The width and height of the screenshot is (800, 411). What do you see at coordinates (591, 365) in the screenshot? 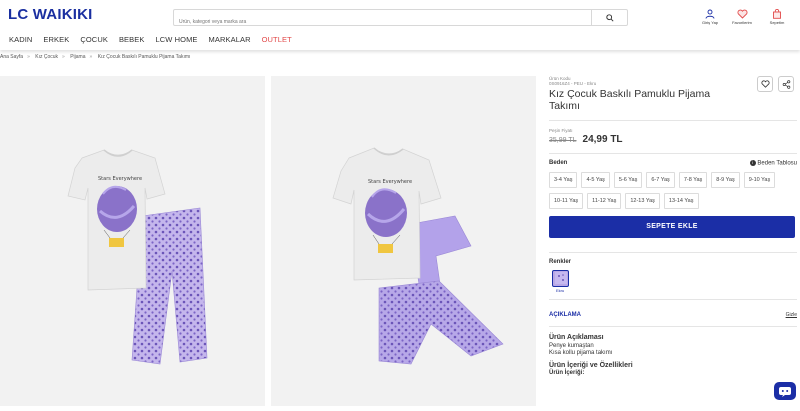
I see `content-title: Ürün İçeriği ve Özellikleri` at bounding box center [591, 365].